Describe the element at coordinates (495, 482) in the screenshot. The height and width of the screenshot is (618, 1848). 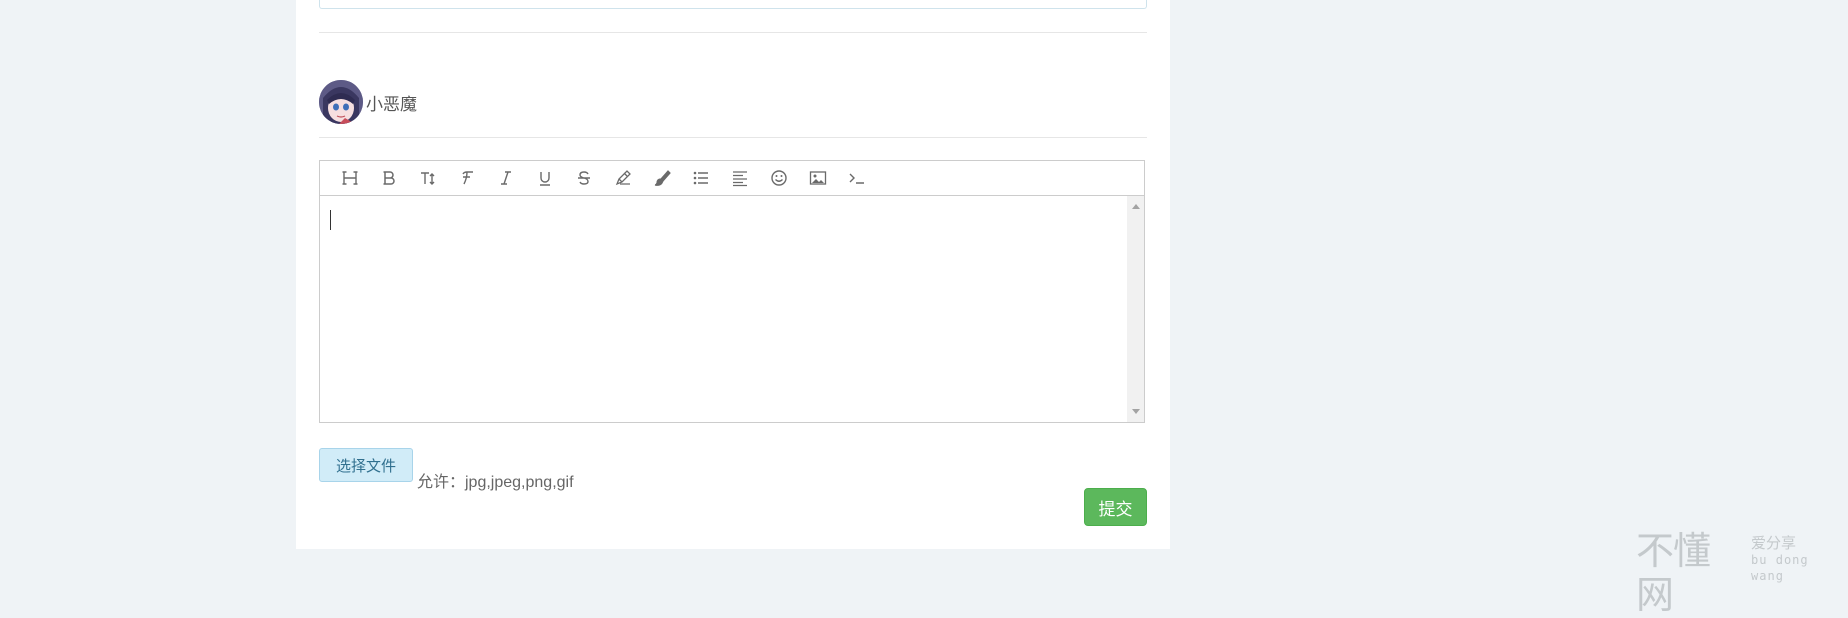
I see `allowed-file-types: 允许：jpg,jpeg,png,gif` at that location.